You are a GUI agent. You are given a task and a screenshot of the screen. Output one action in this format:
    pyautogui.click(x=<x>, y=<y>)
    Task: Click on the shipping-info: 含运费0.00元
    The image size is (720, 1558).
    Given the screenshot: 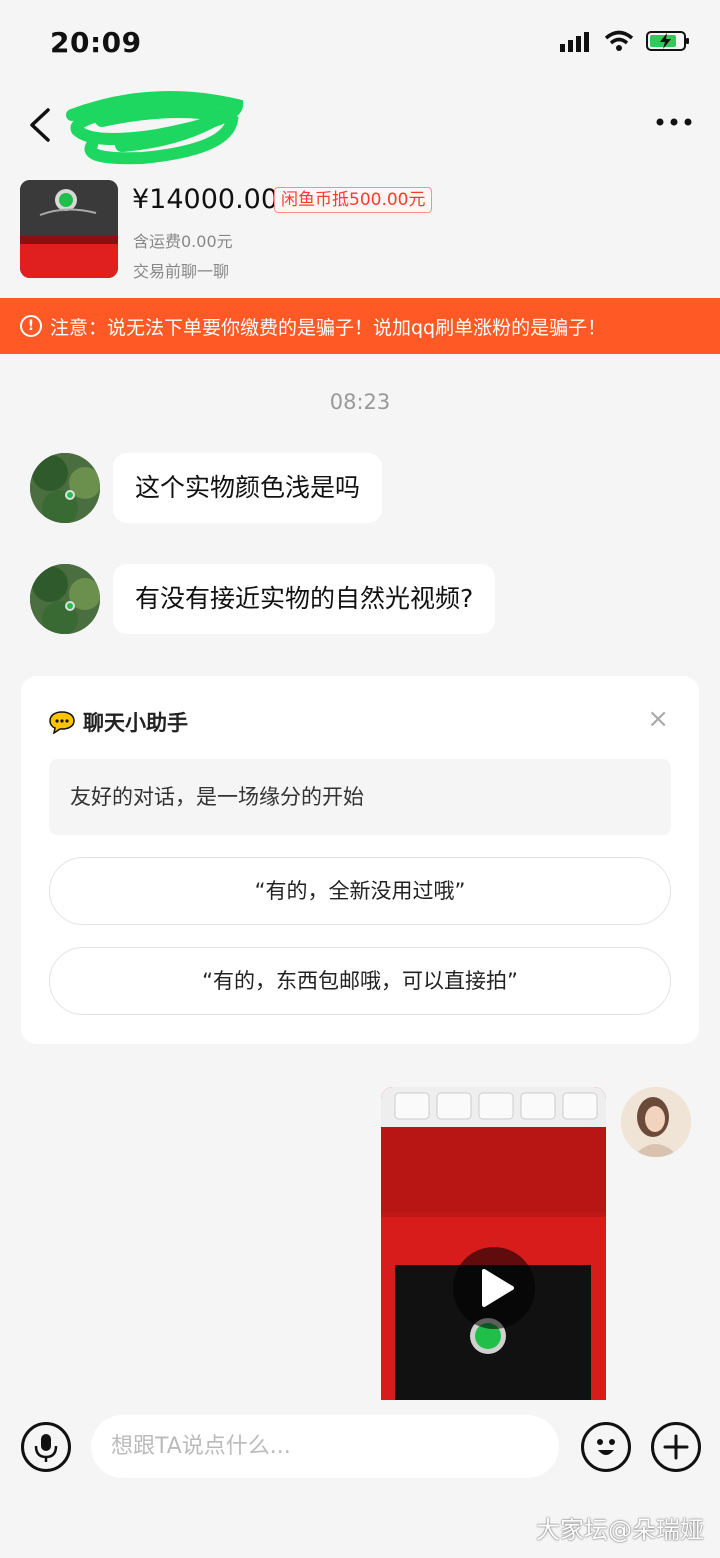 What is the action you would take?
    pyautogui.click(x=183, y=241)
    